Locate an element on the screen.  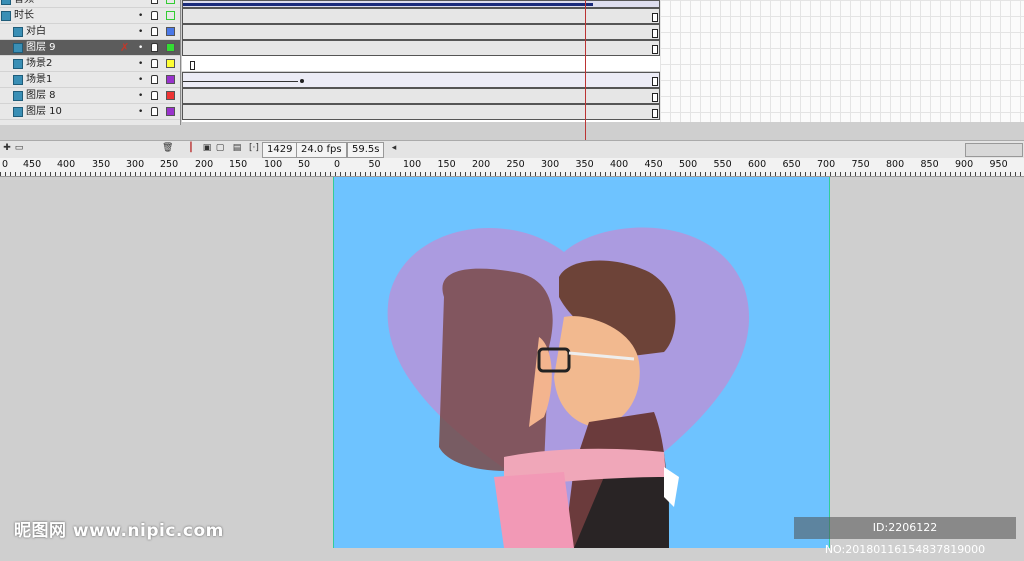
ruler-label: 500 is located at coordinates (688, 164).